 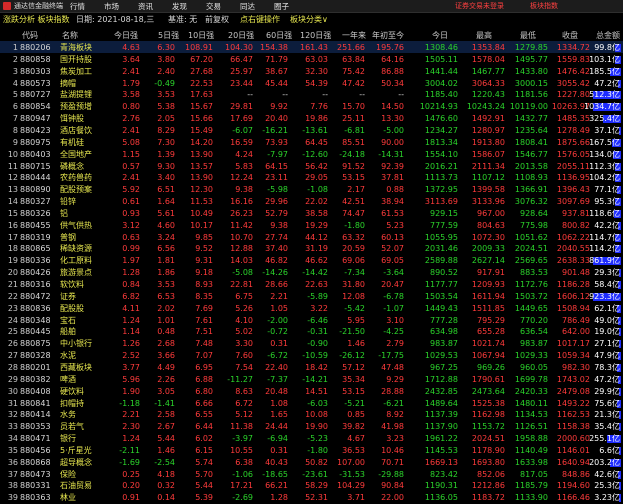 I want to click on col-header-amount: 总金额, so click(x=608, y=35).